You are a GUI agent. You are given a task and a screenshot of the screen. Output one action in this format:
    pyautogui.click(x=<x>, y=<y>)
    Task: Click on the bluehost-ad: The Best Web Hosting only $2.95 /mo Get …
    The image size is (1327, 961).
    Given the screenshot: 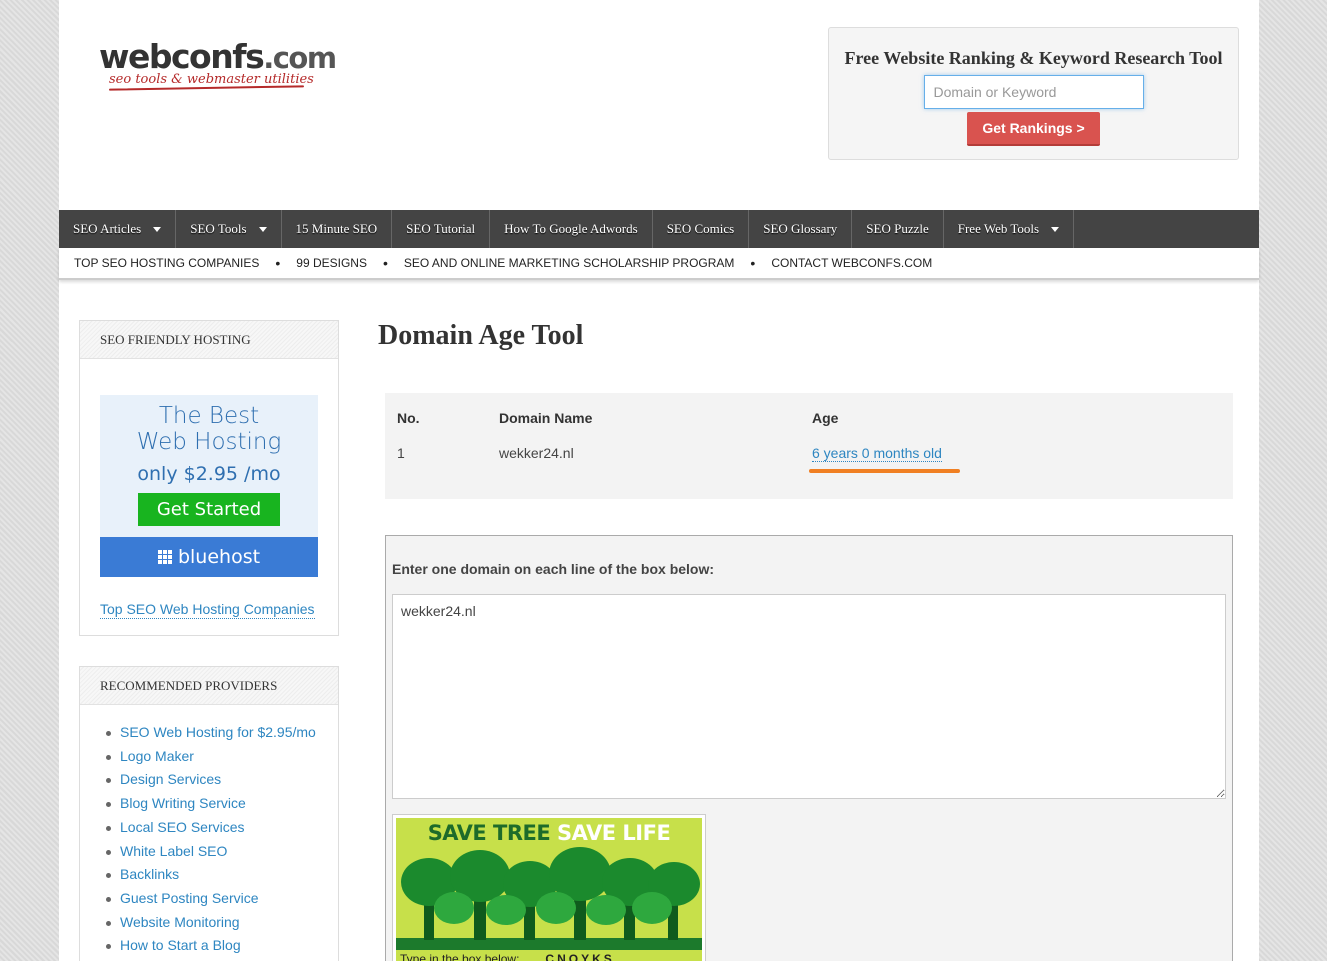 What is the action you would take?
    pyautogui.click(x=209, y=486)
    